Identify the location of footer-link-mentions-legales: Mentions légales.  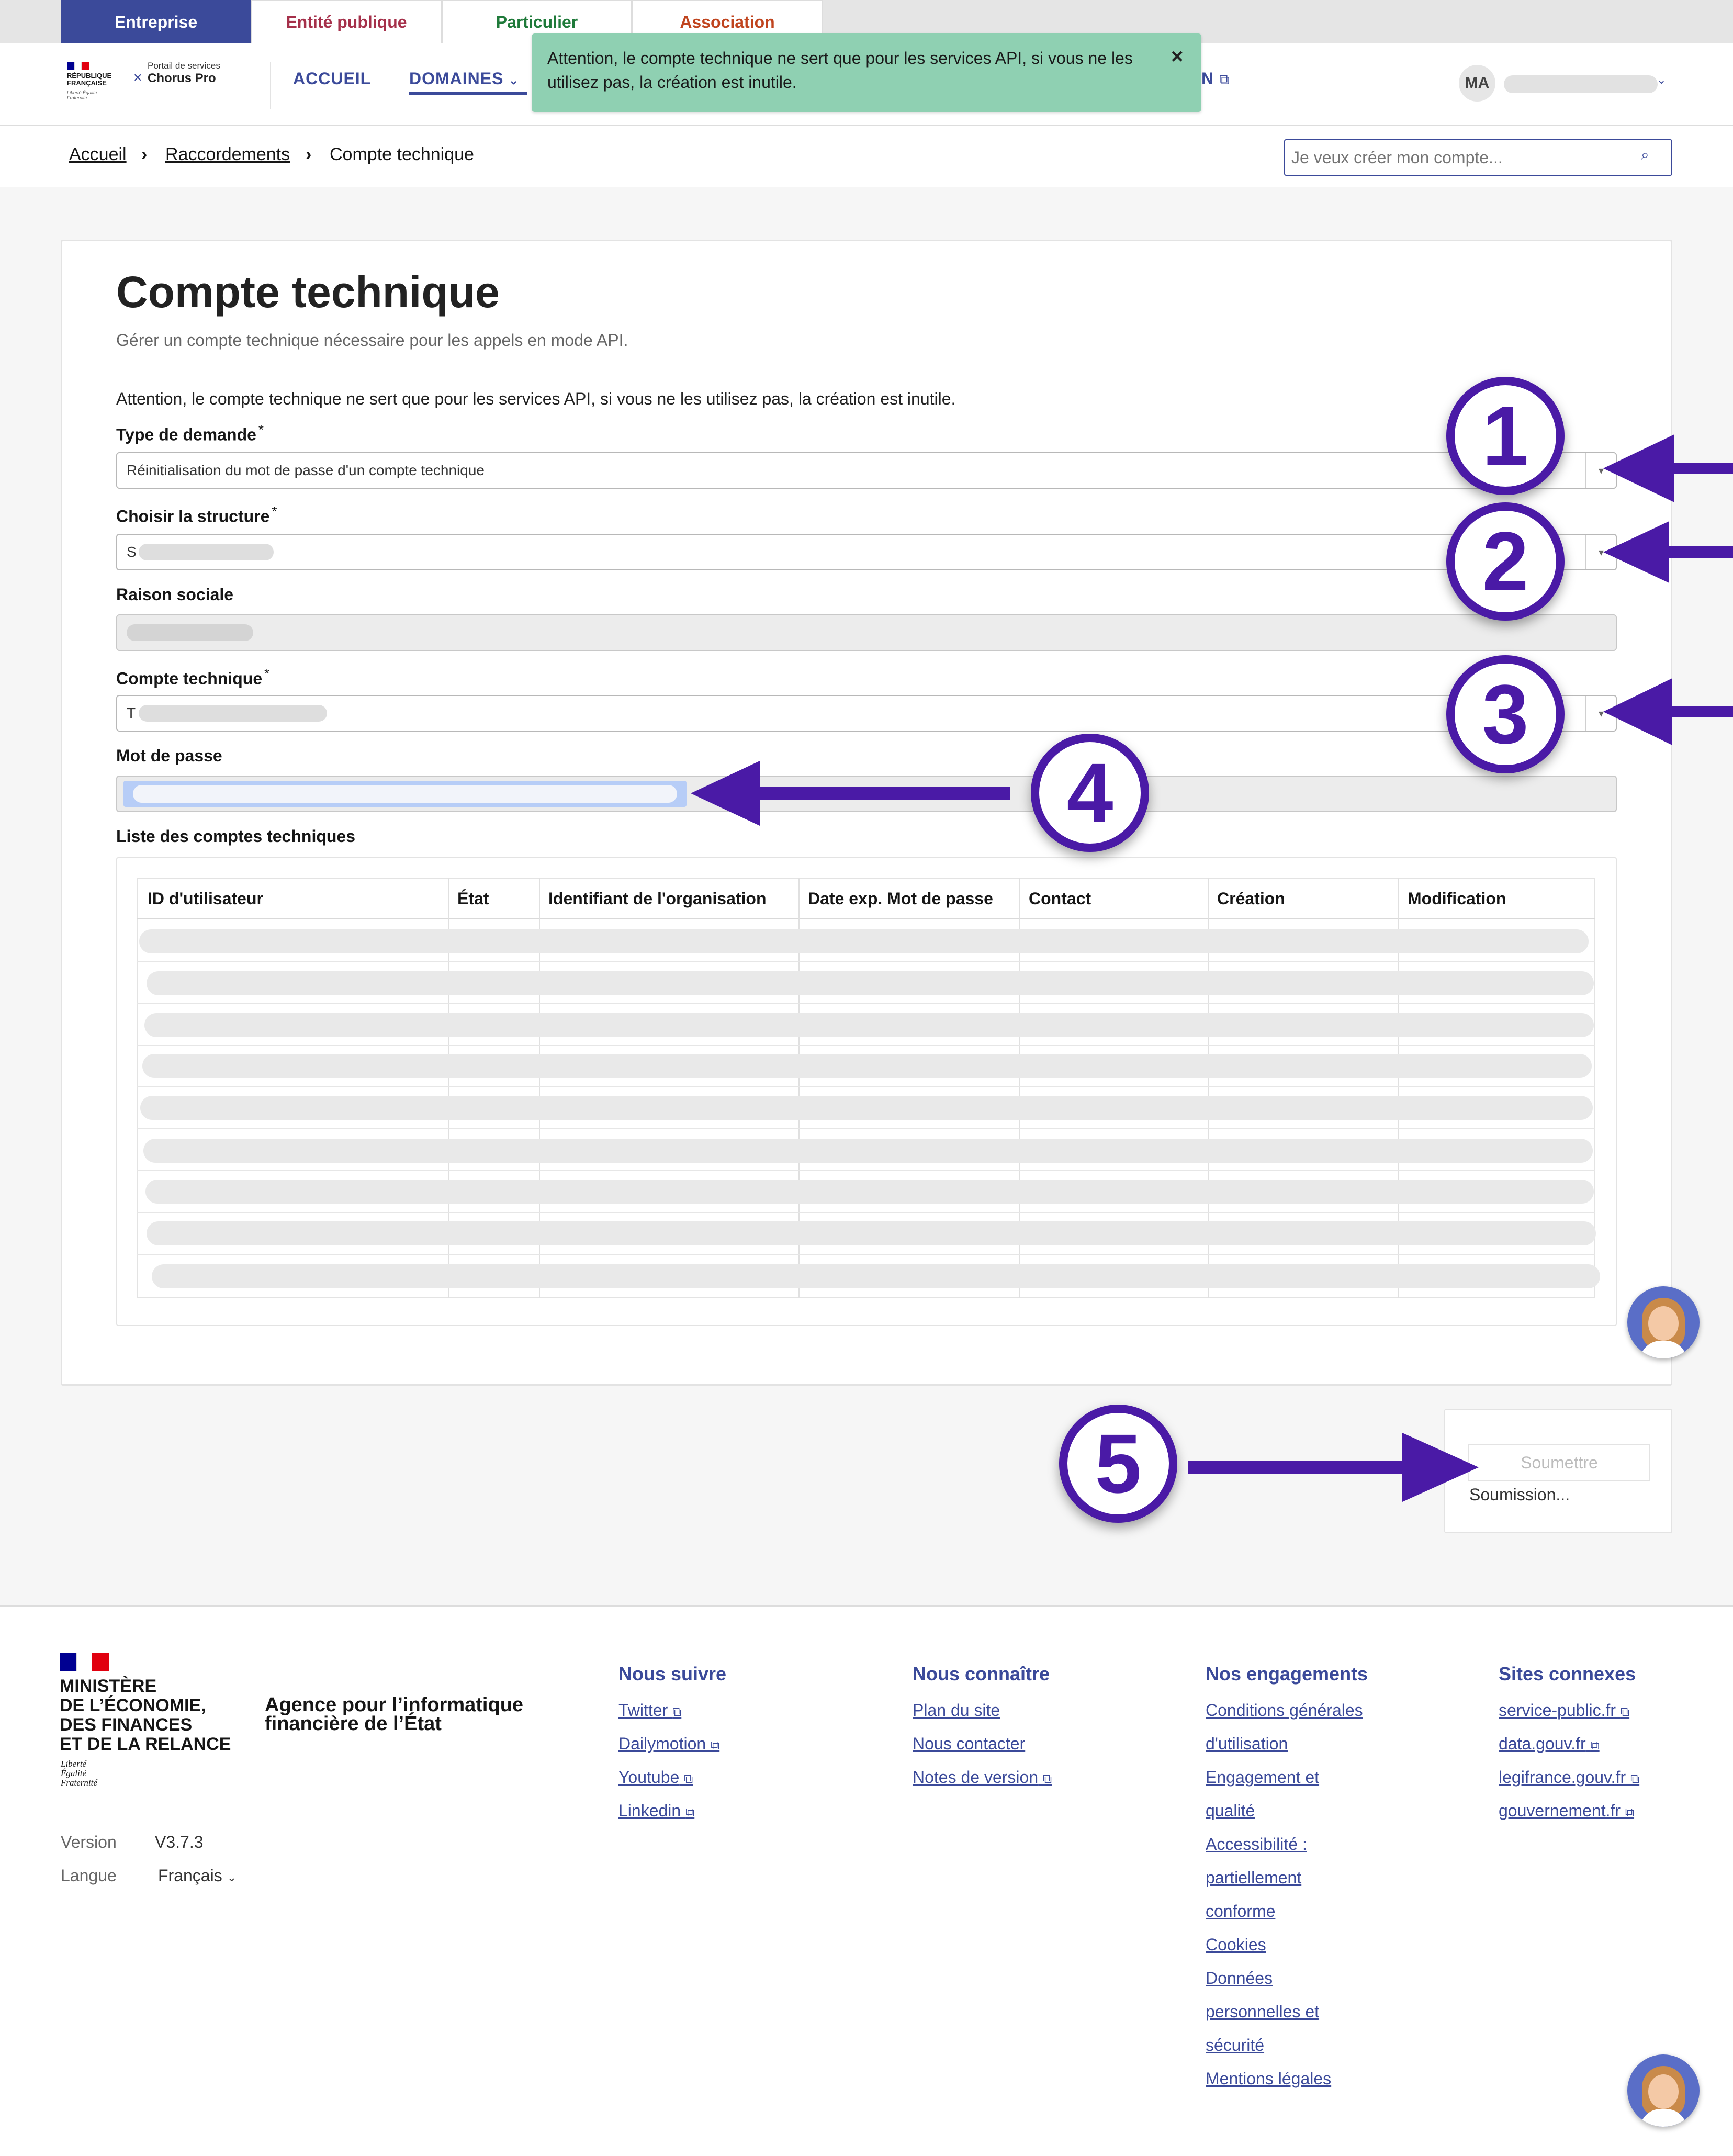
(1268, 2078).